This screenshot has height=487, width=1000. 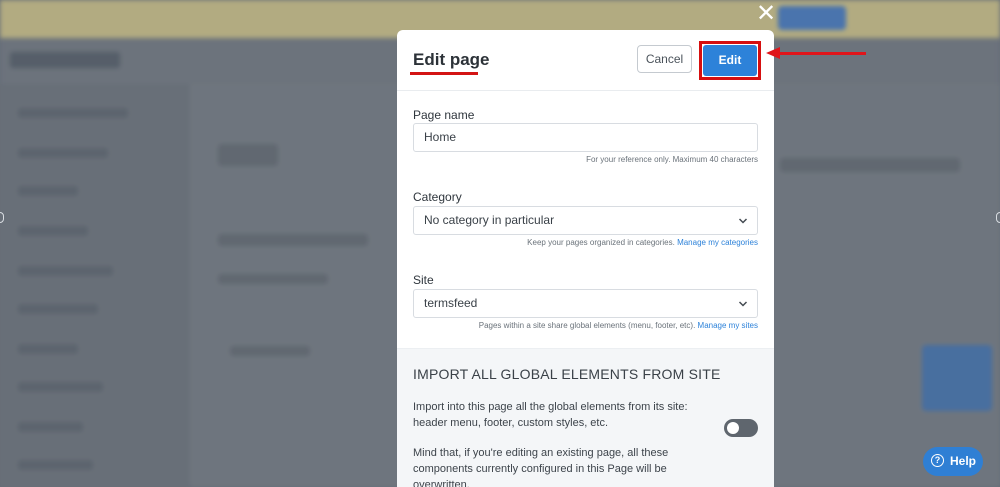 What do you see at coordinates (601, 242) in the screenshot?
I see `category-help-text: Keep your pages organized in categories.` at bounding box center [601, 242].